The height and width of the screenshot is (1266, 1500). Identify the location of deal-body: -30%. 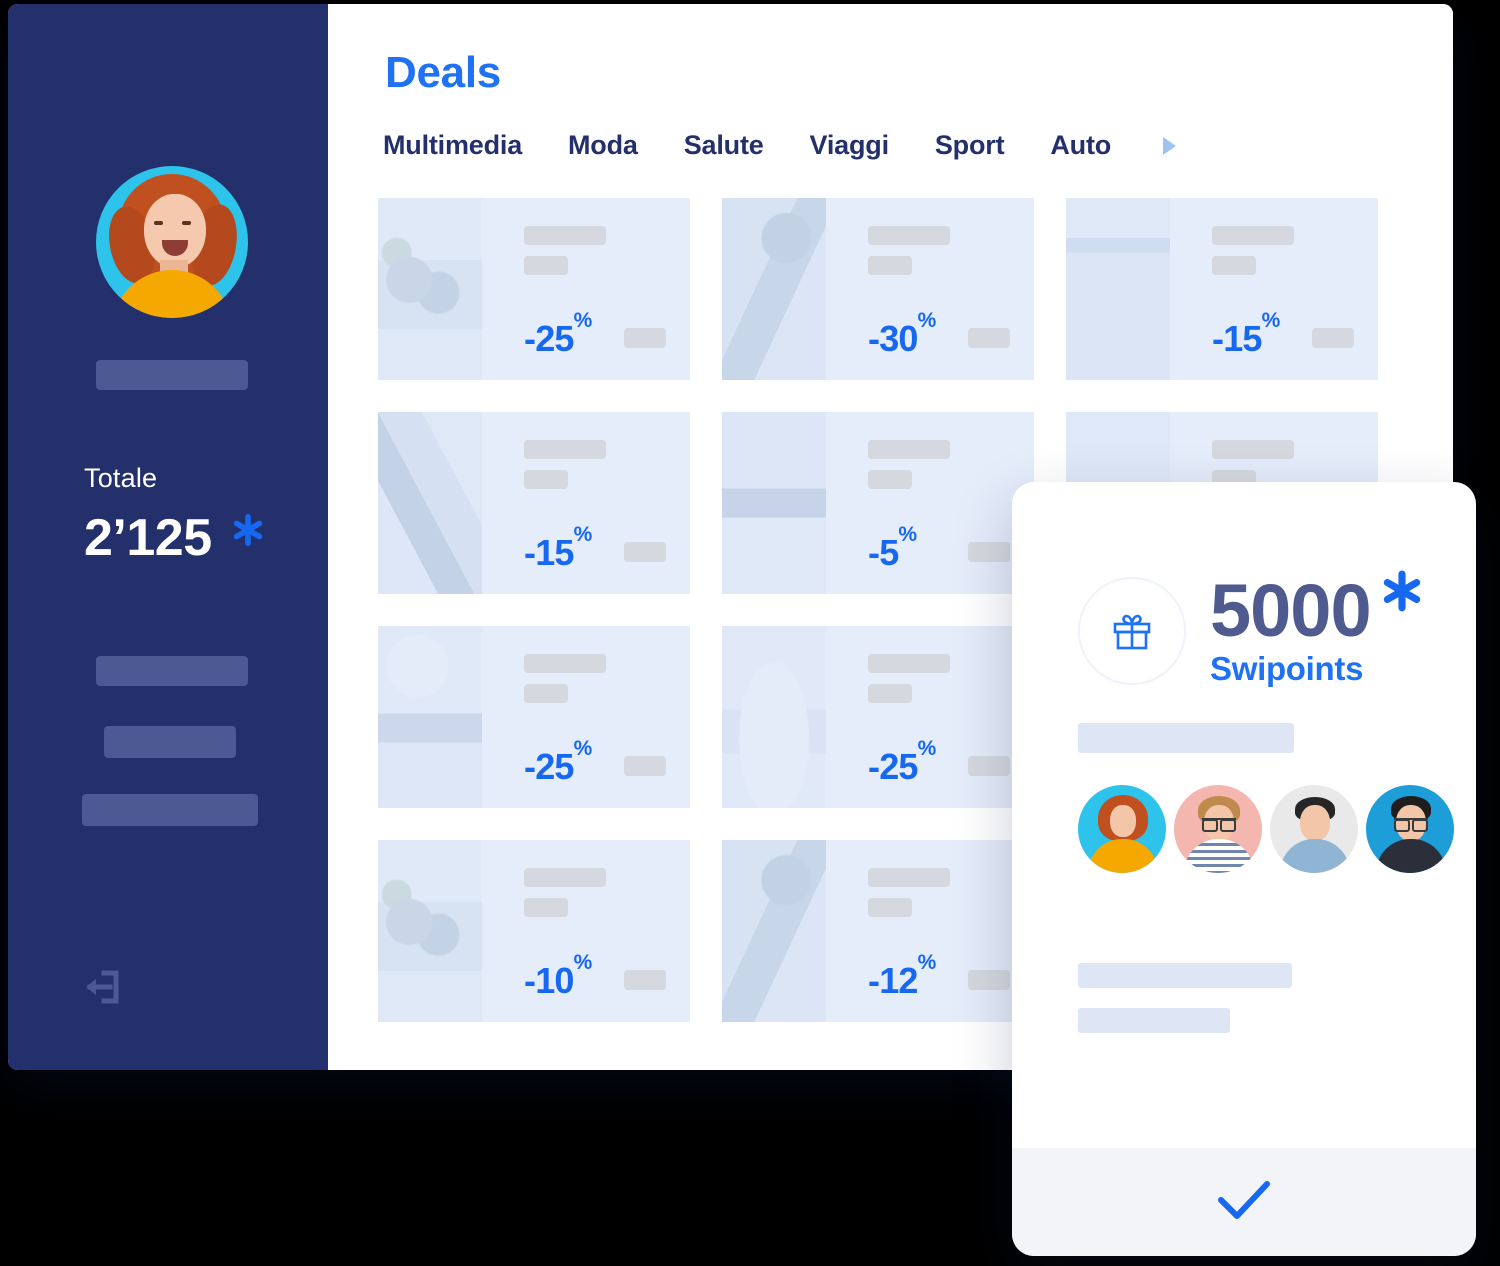
(930, 289).